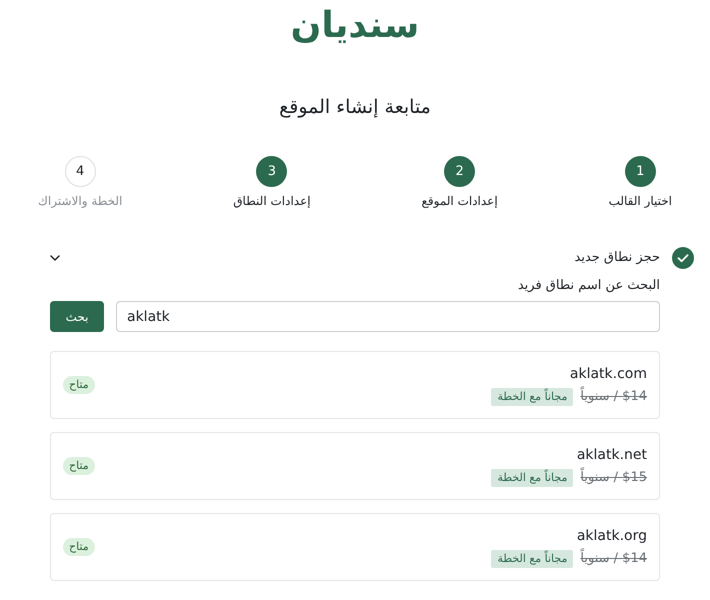 This screenshot has width=710, height=600. Describe the element at coordinates (80, 171) in the screenshot. I see `step-number: 4` at that location.